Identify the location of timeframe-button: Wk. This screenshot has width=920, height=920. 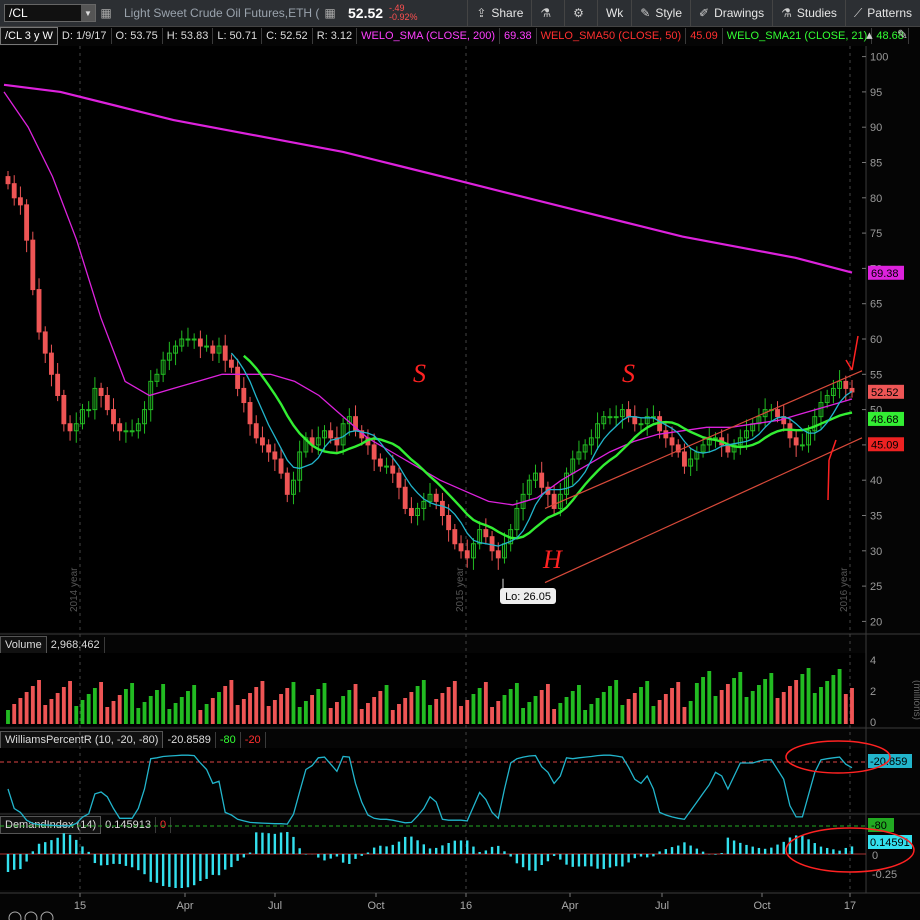
(613, 13).